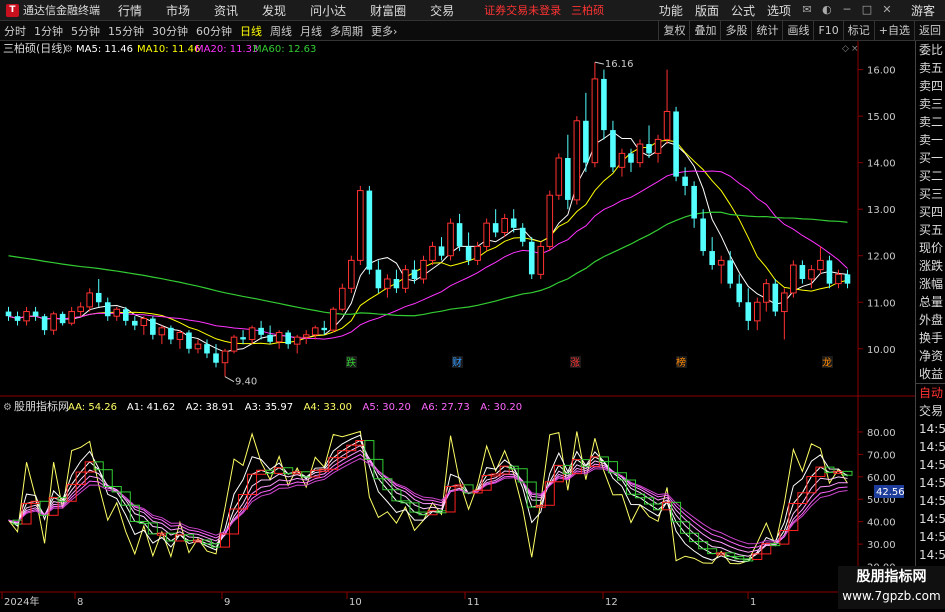  Describe the element at coordinates (151, 407) in the screenshot. I see `indicator-value-1: A1: 41.62` at that location.